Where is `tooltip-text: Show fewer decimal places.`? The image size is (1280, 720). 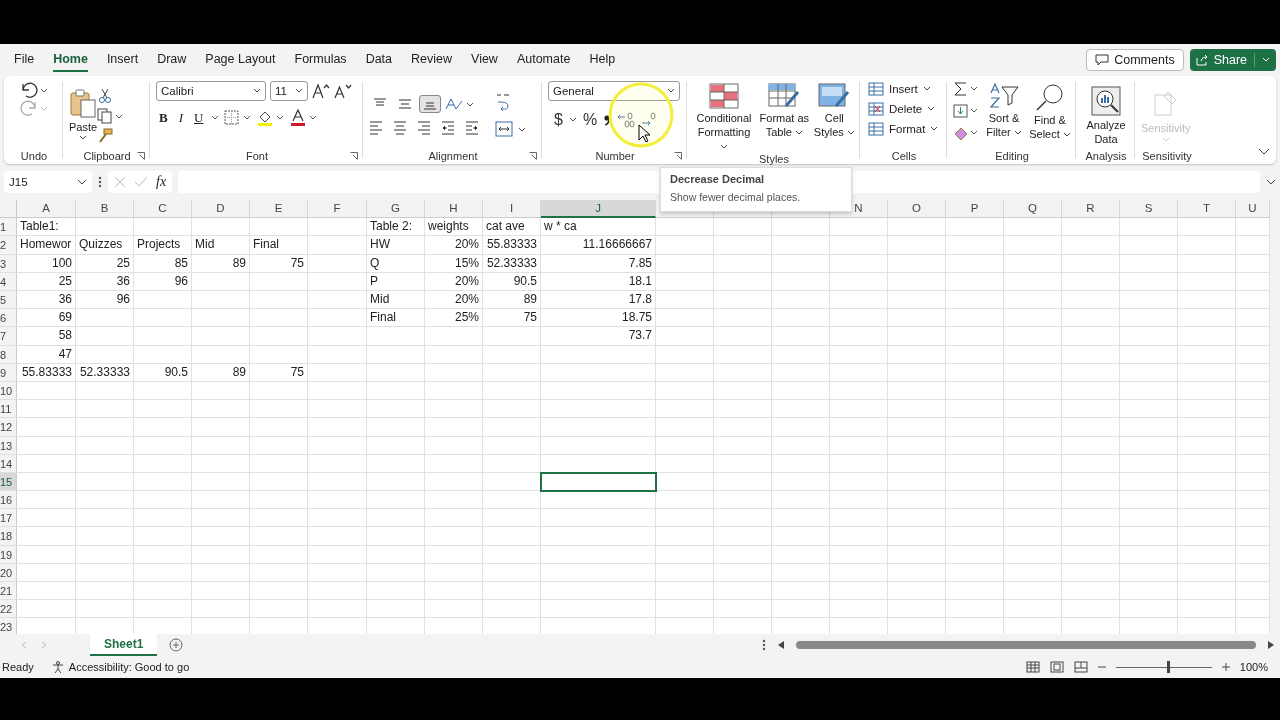
tooltip-text: Show fewer decimal places. is located at coordinates (736, 197).